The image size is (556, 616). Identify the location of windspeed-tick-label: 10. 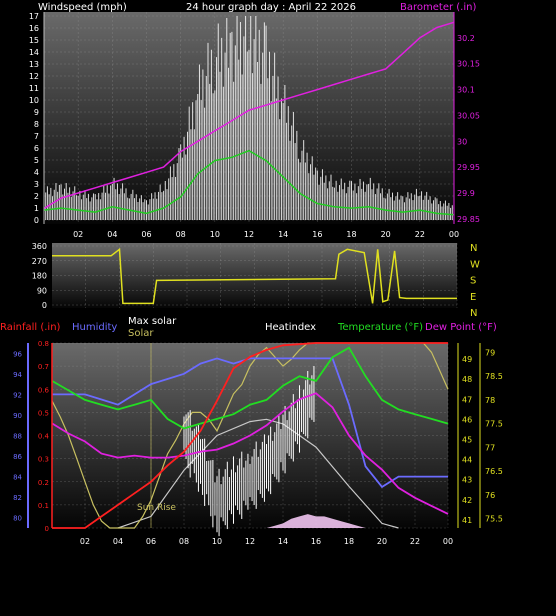
(34, 100).